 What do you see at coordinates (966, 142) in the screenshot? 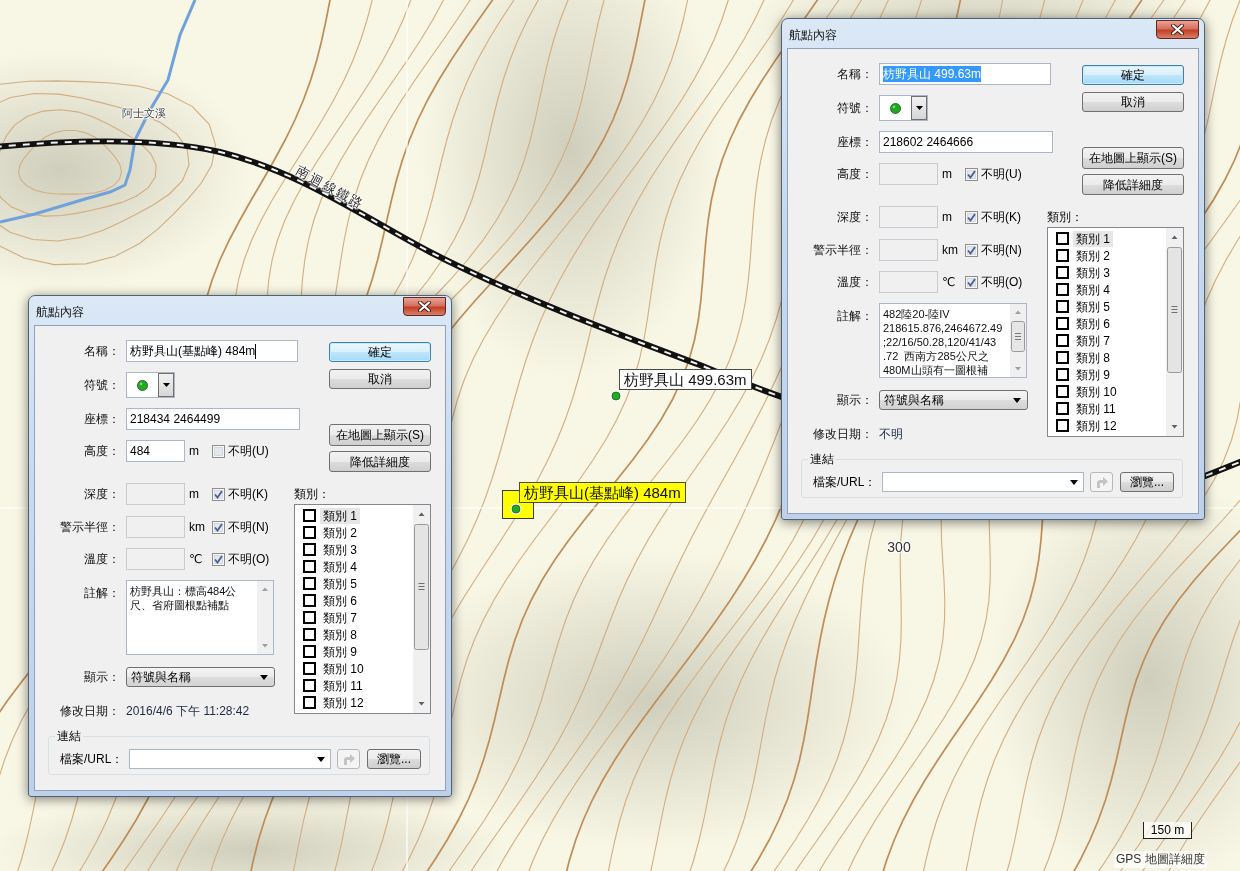
I see `coordinates-field: 218602 2464666` at bounding box center [966, 142].